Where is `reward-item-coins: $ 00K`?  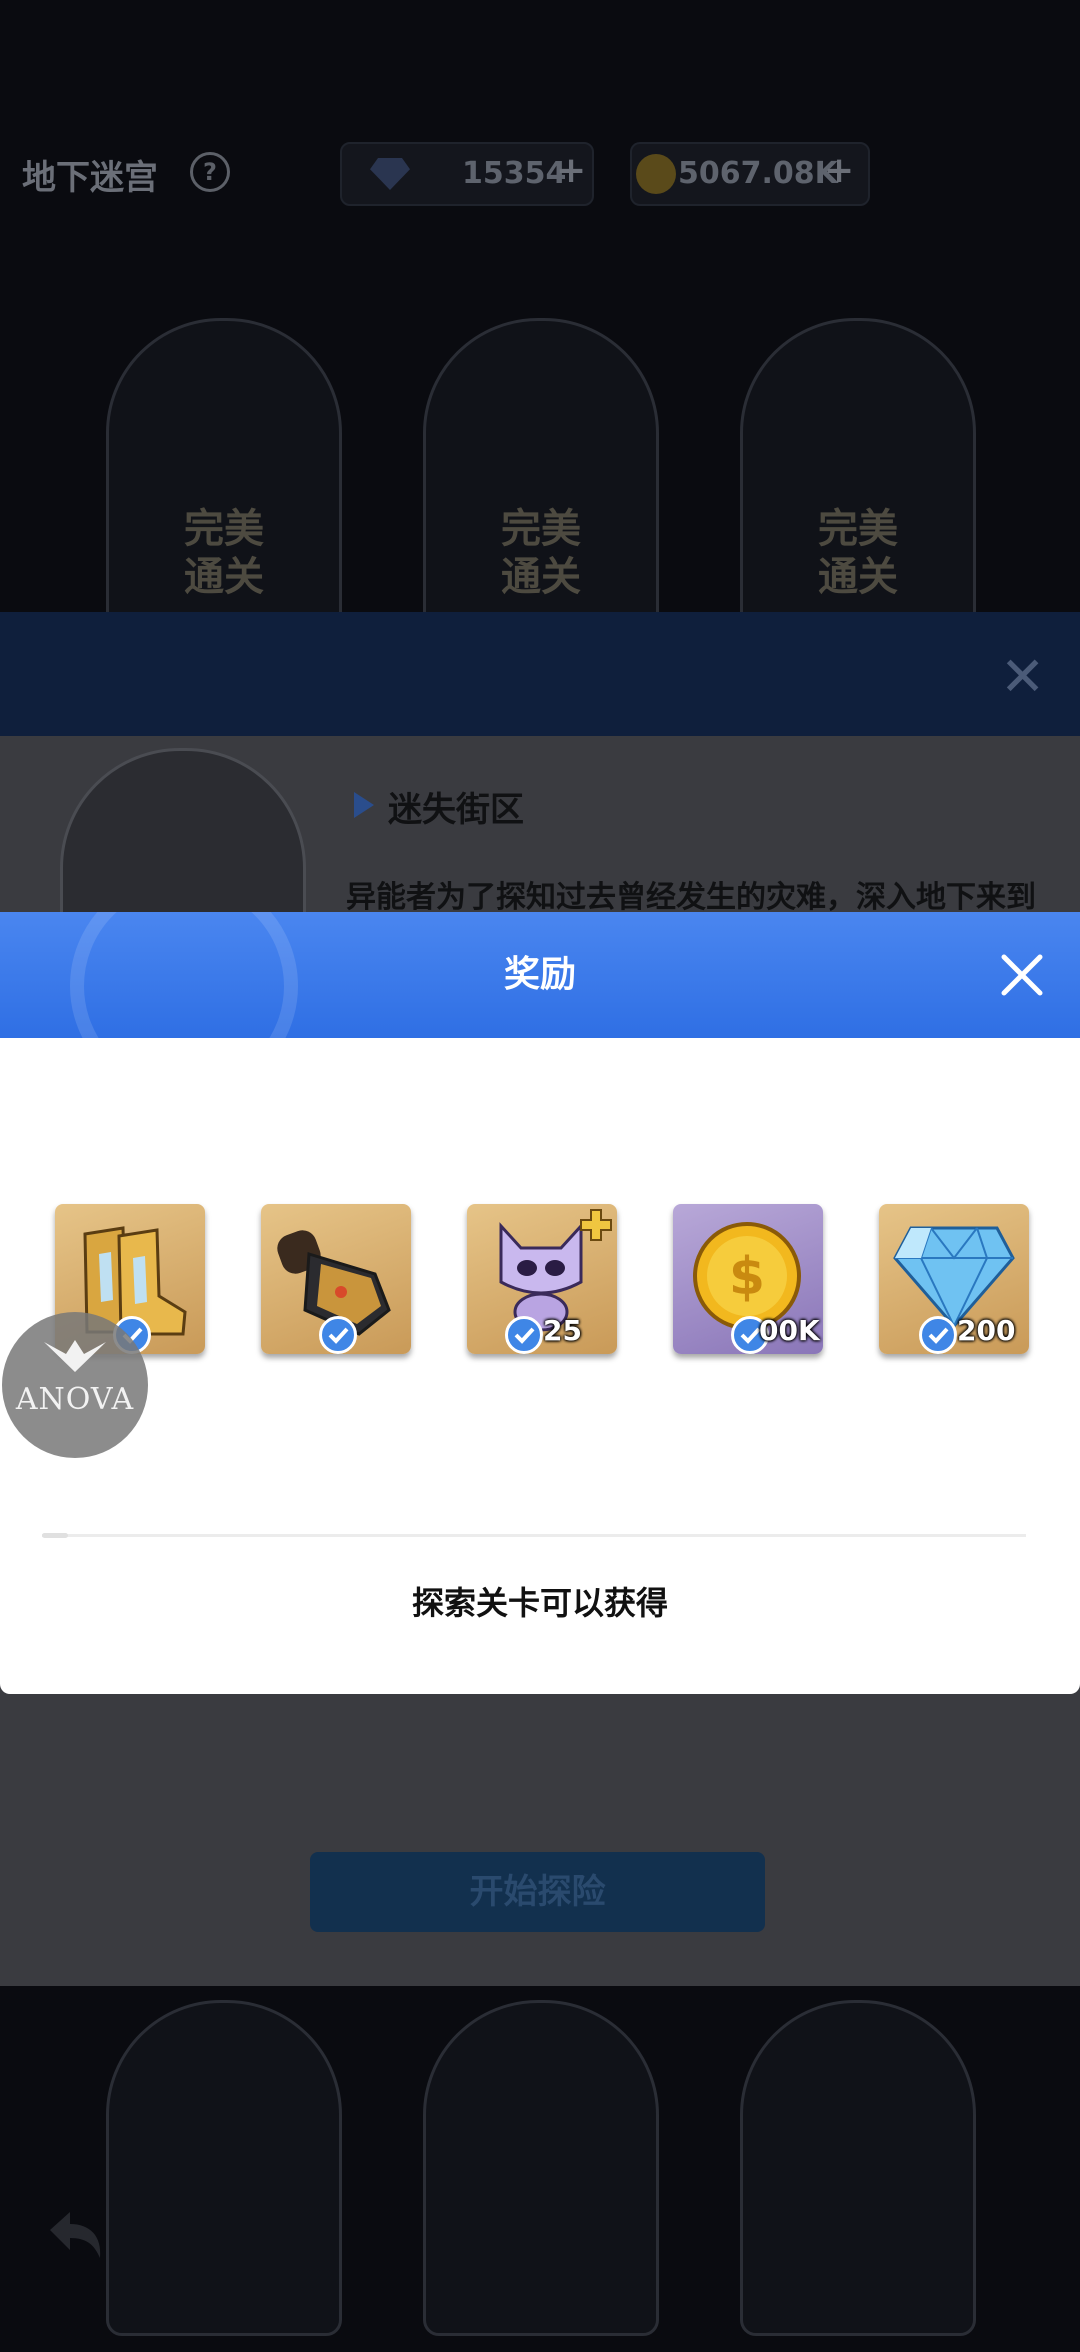
reward-item-coins: $ 00K is located at coordinates (748, 1279).